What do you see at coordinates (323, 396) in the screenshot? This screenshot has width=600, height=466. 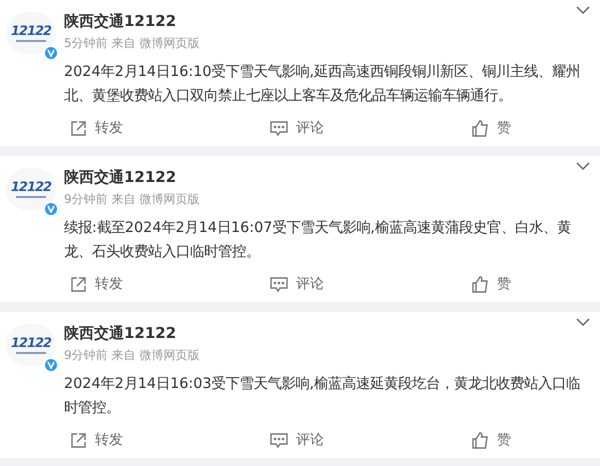 I see `post-text: 2024年2月14日16:03受下雪天气影响,榆蓝高速延黄段圪台，黄龙北收费站入口临时管控。` at bounding box center [323, 396].